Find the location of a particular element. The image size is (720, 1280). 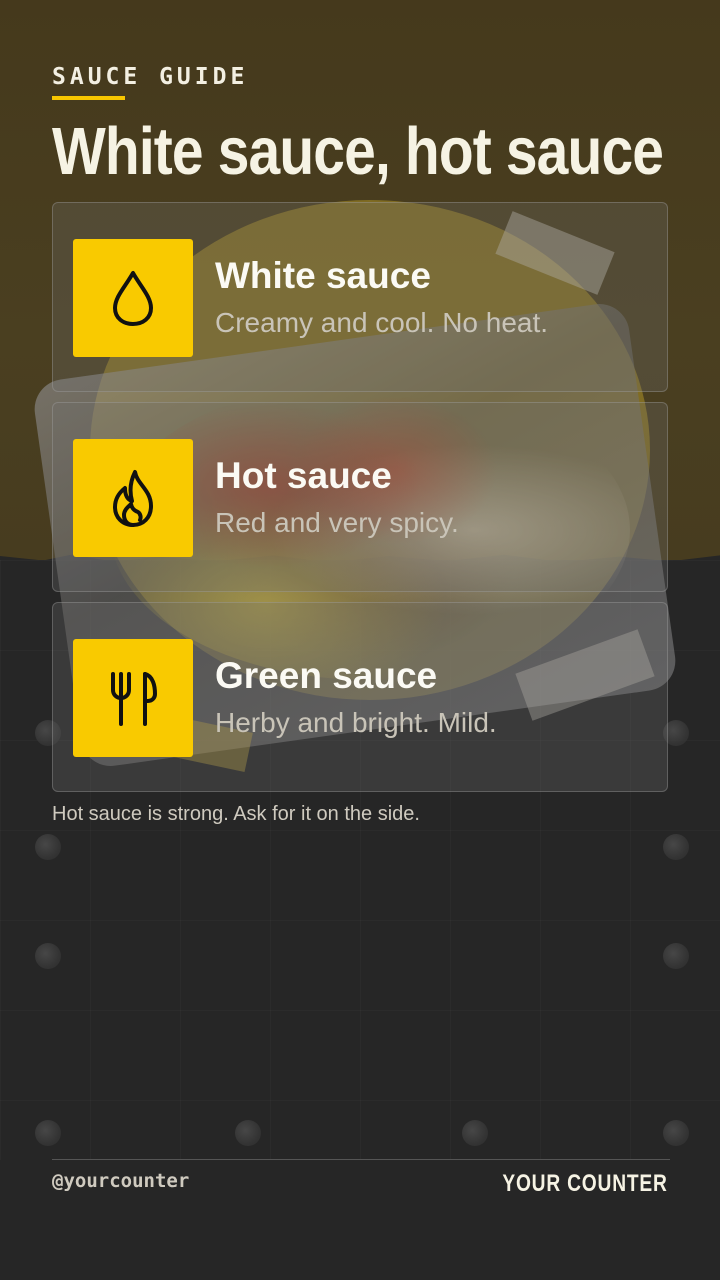

sauce-title: Green sauce is located at coordinates (326, 675).